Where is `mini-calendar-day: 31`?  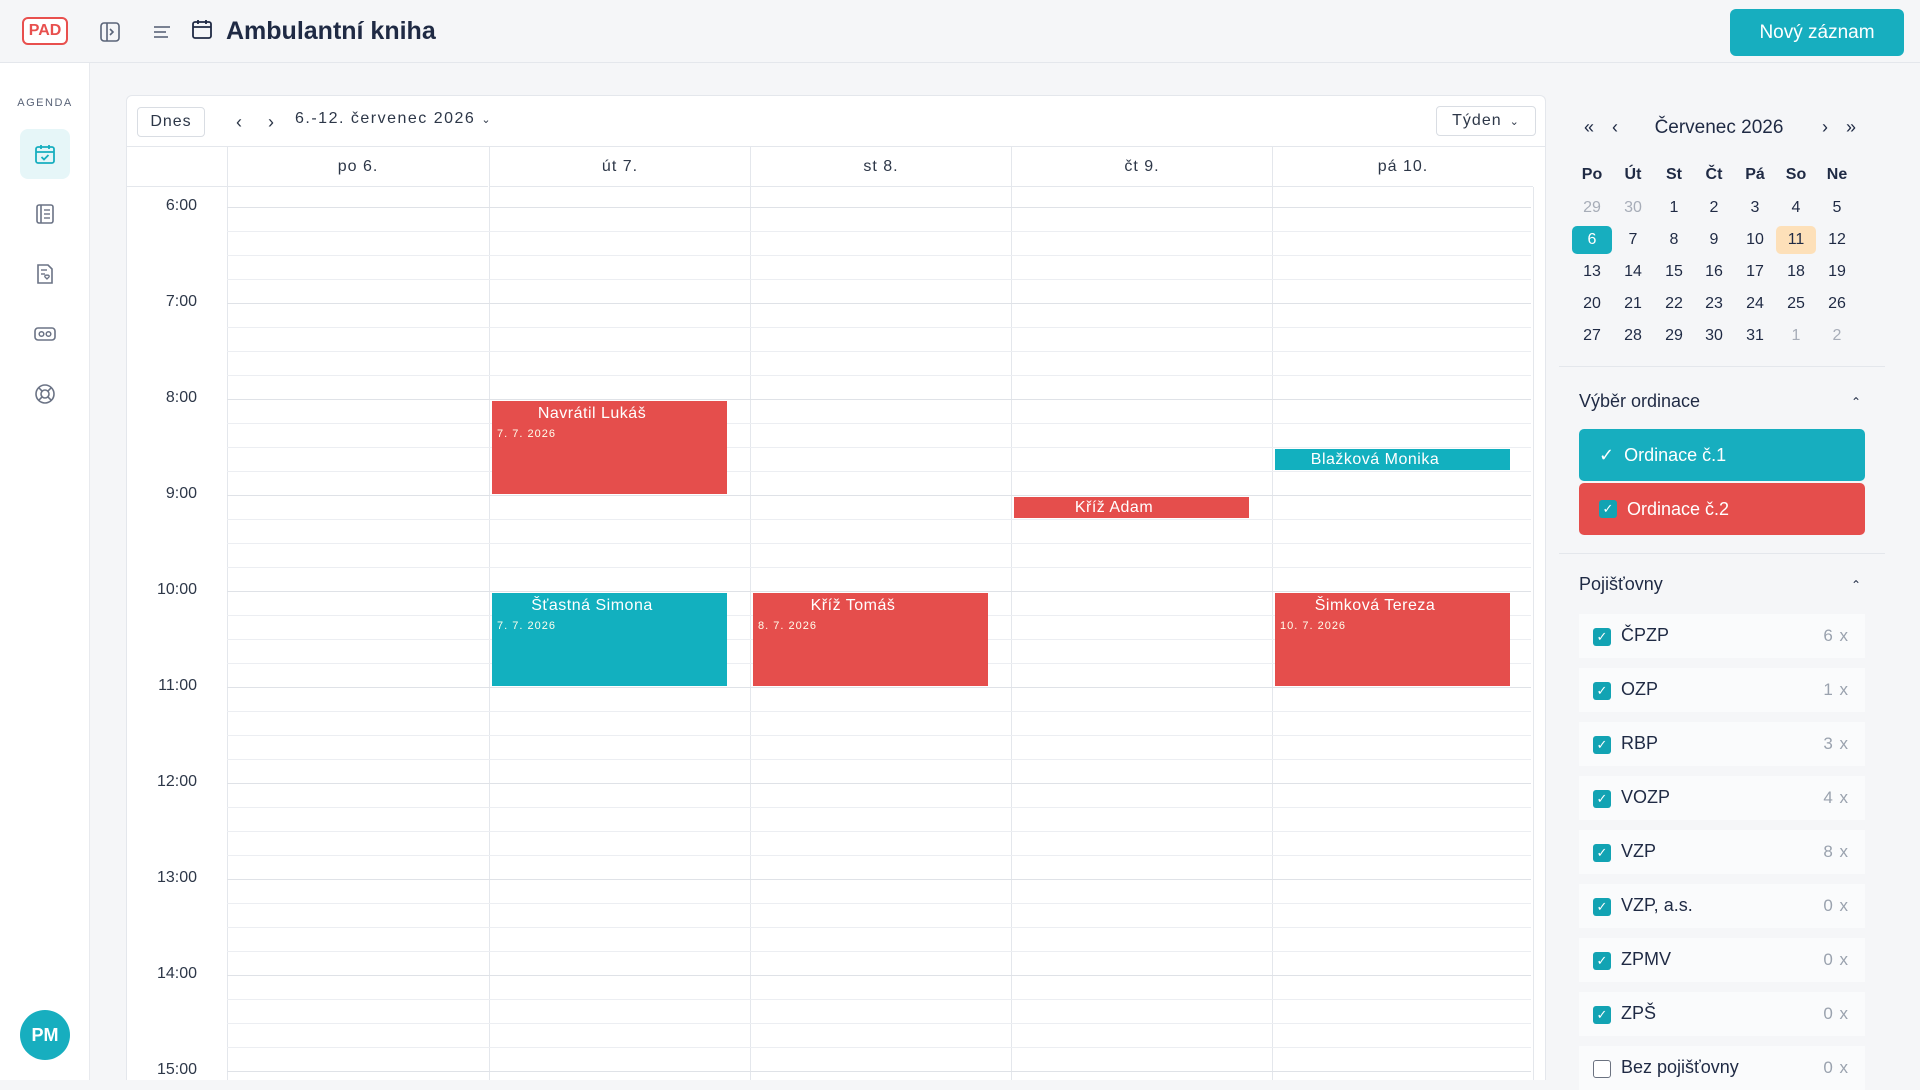
mini-calendar-day: 31 is located at coordinates (1755, 336).